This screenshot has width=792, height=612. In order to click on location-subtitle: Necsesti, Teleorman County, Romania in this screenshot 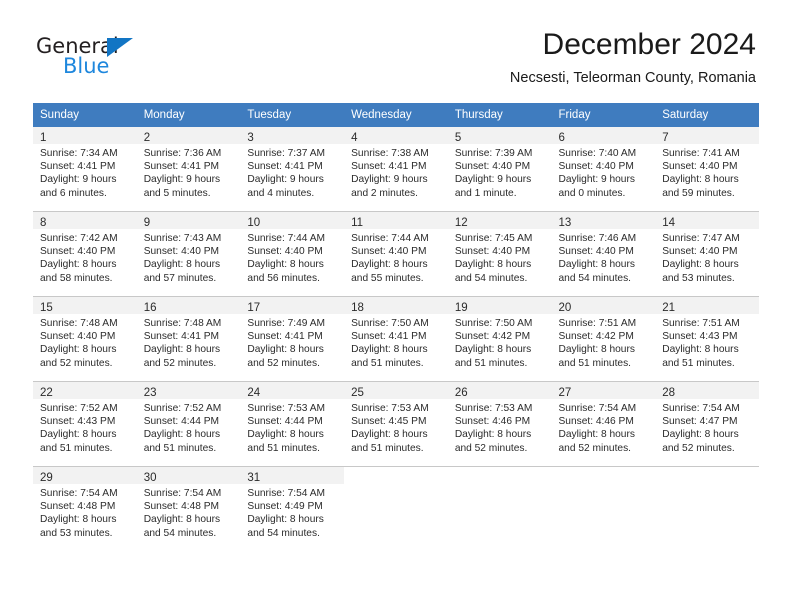, I will do `click(632, 78)`.